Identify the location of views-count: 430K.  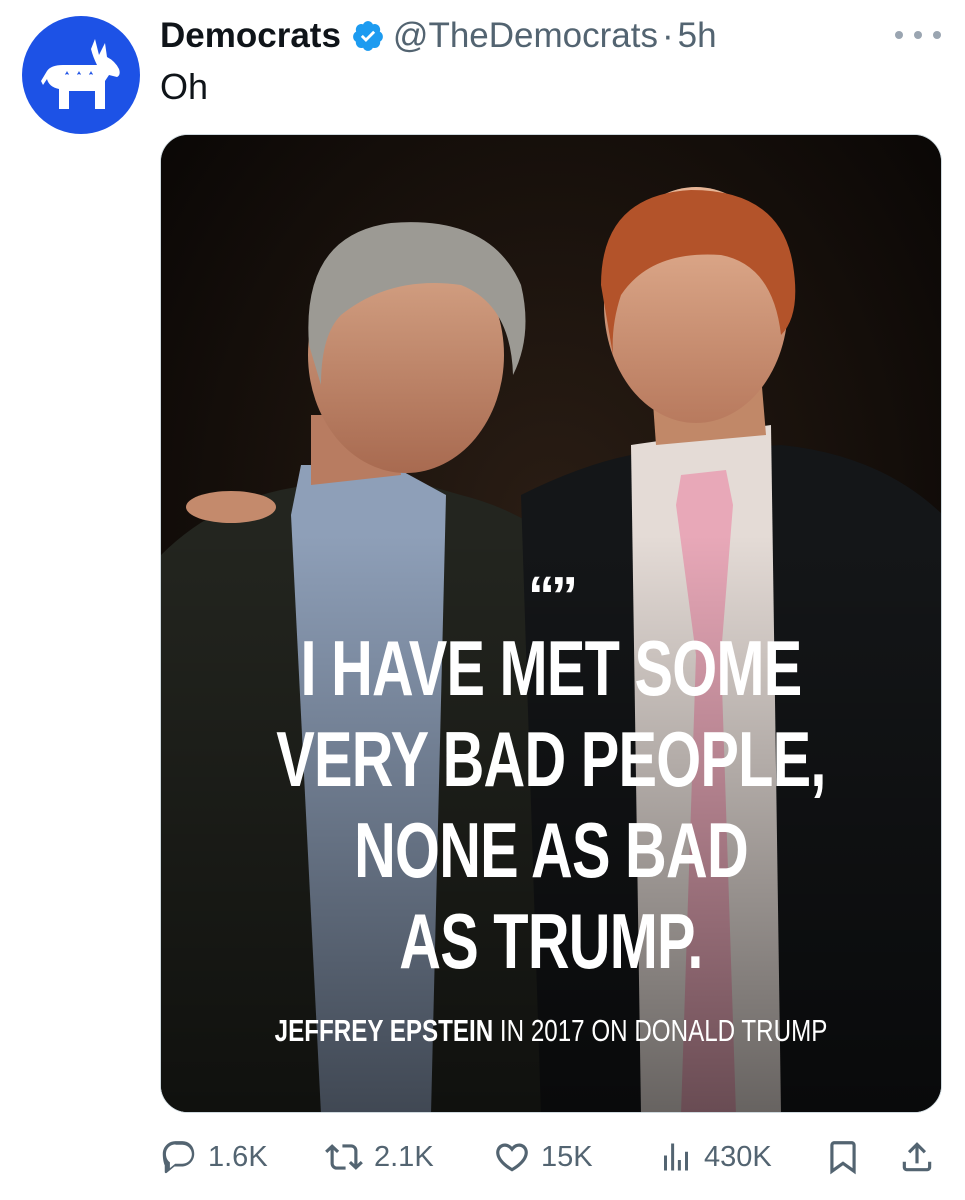
(738, 1156).